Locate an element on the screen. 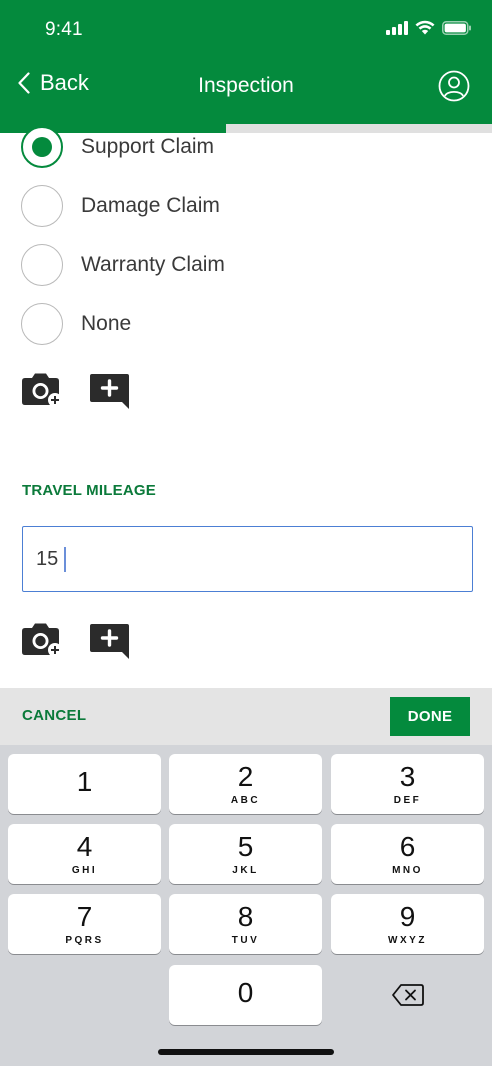  key-0: 0 is located at coordinates (245, 995).